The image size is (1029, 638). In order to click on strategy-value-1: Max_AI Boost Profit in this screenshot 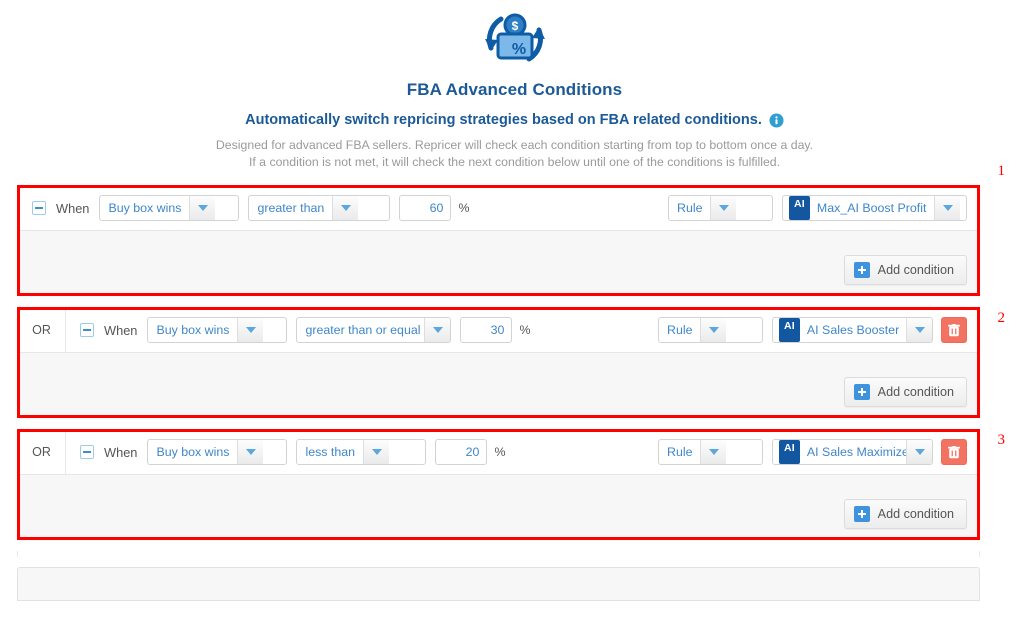, I will do `click(871, 208)`.